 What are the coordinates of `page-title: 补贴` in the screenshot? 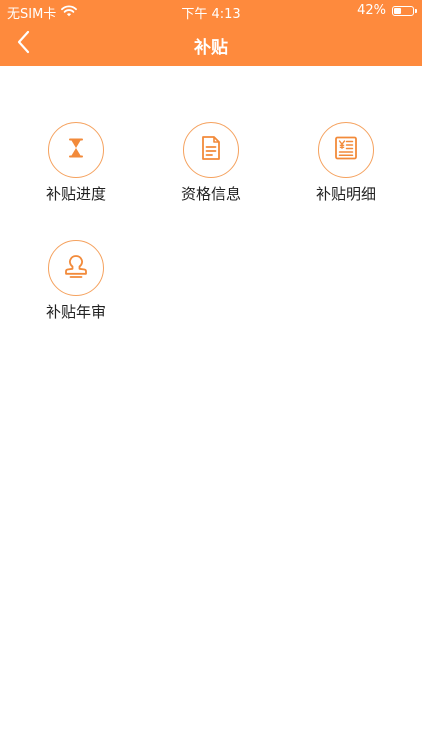 It's located at (211, 48).